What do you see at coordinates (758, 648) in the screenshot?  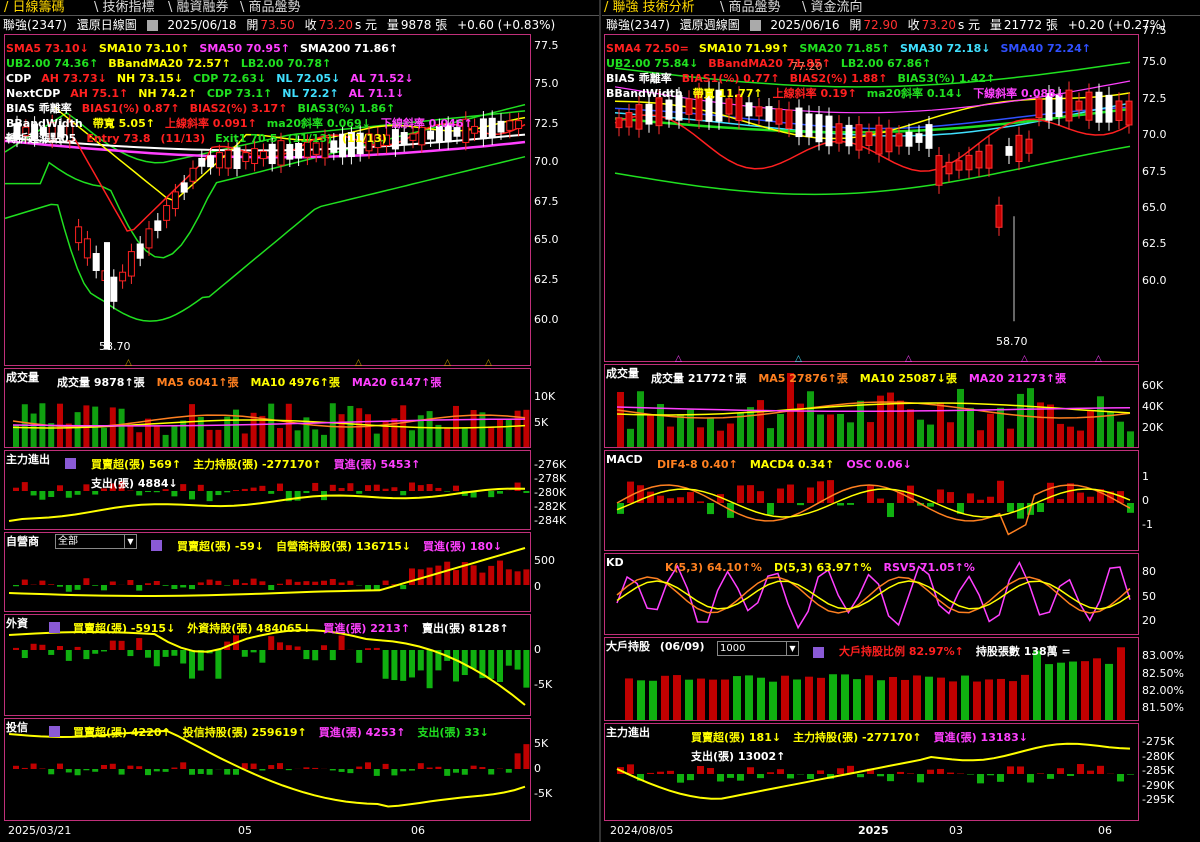 I see `holders-threshold-select: 1000 ▼` at bounding box center [758, 648].